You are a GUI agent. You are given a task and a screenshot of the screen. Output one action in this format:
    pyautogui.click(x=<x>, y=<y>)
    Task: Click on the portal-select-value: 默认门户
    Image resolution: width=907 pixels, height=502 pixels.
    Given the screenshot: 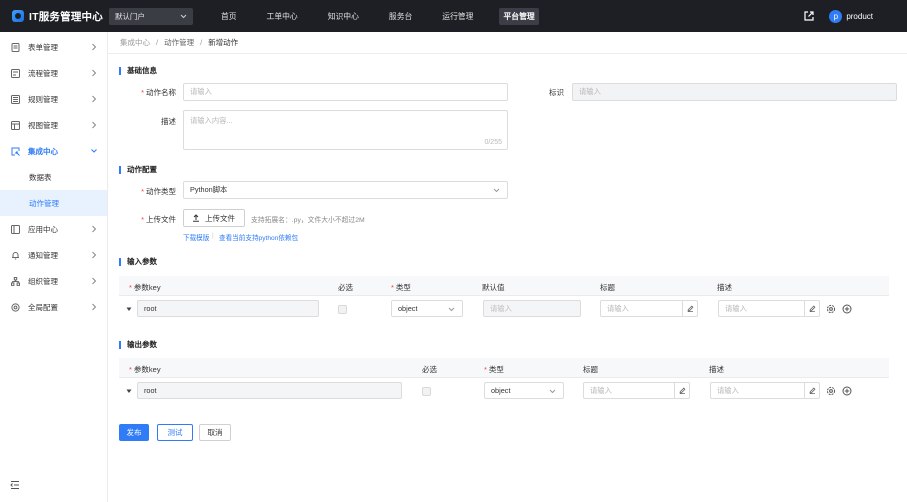 What is the action you would take?
    pyautogui.click(x=129, y=16)
    